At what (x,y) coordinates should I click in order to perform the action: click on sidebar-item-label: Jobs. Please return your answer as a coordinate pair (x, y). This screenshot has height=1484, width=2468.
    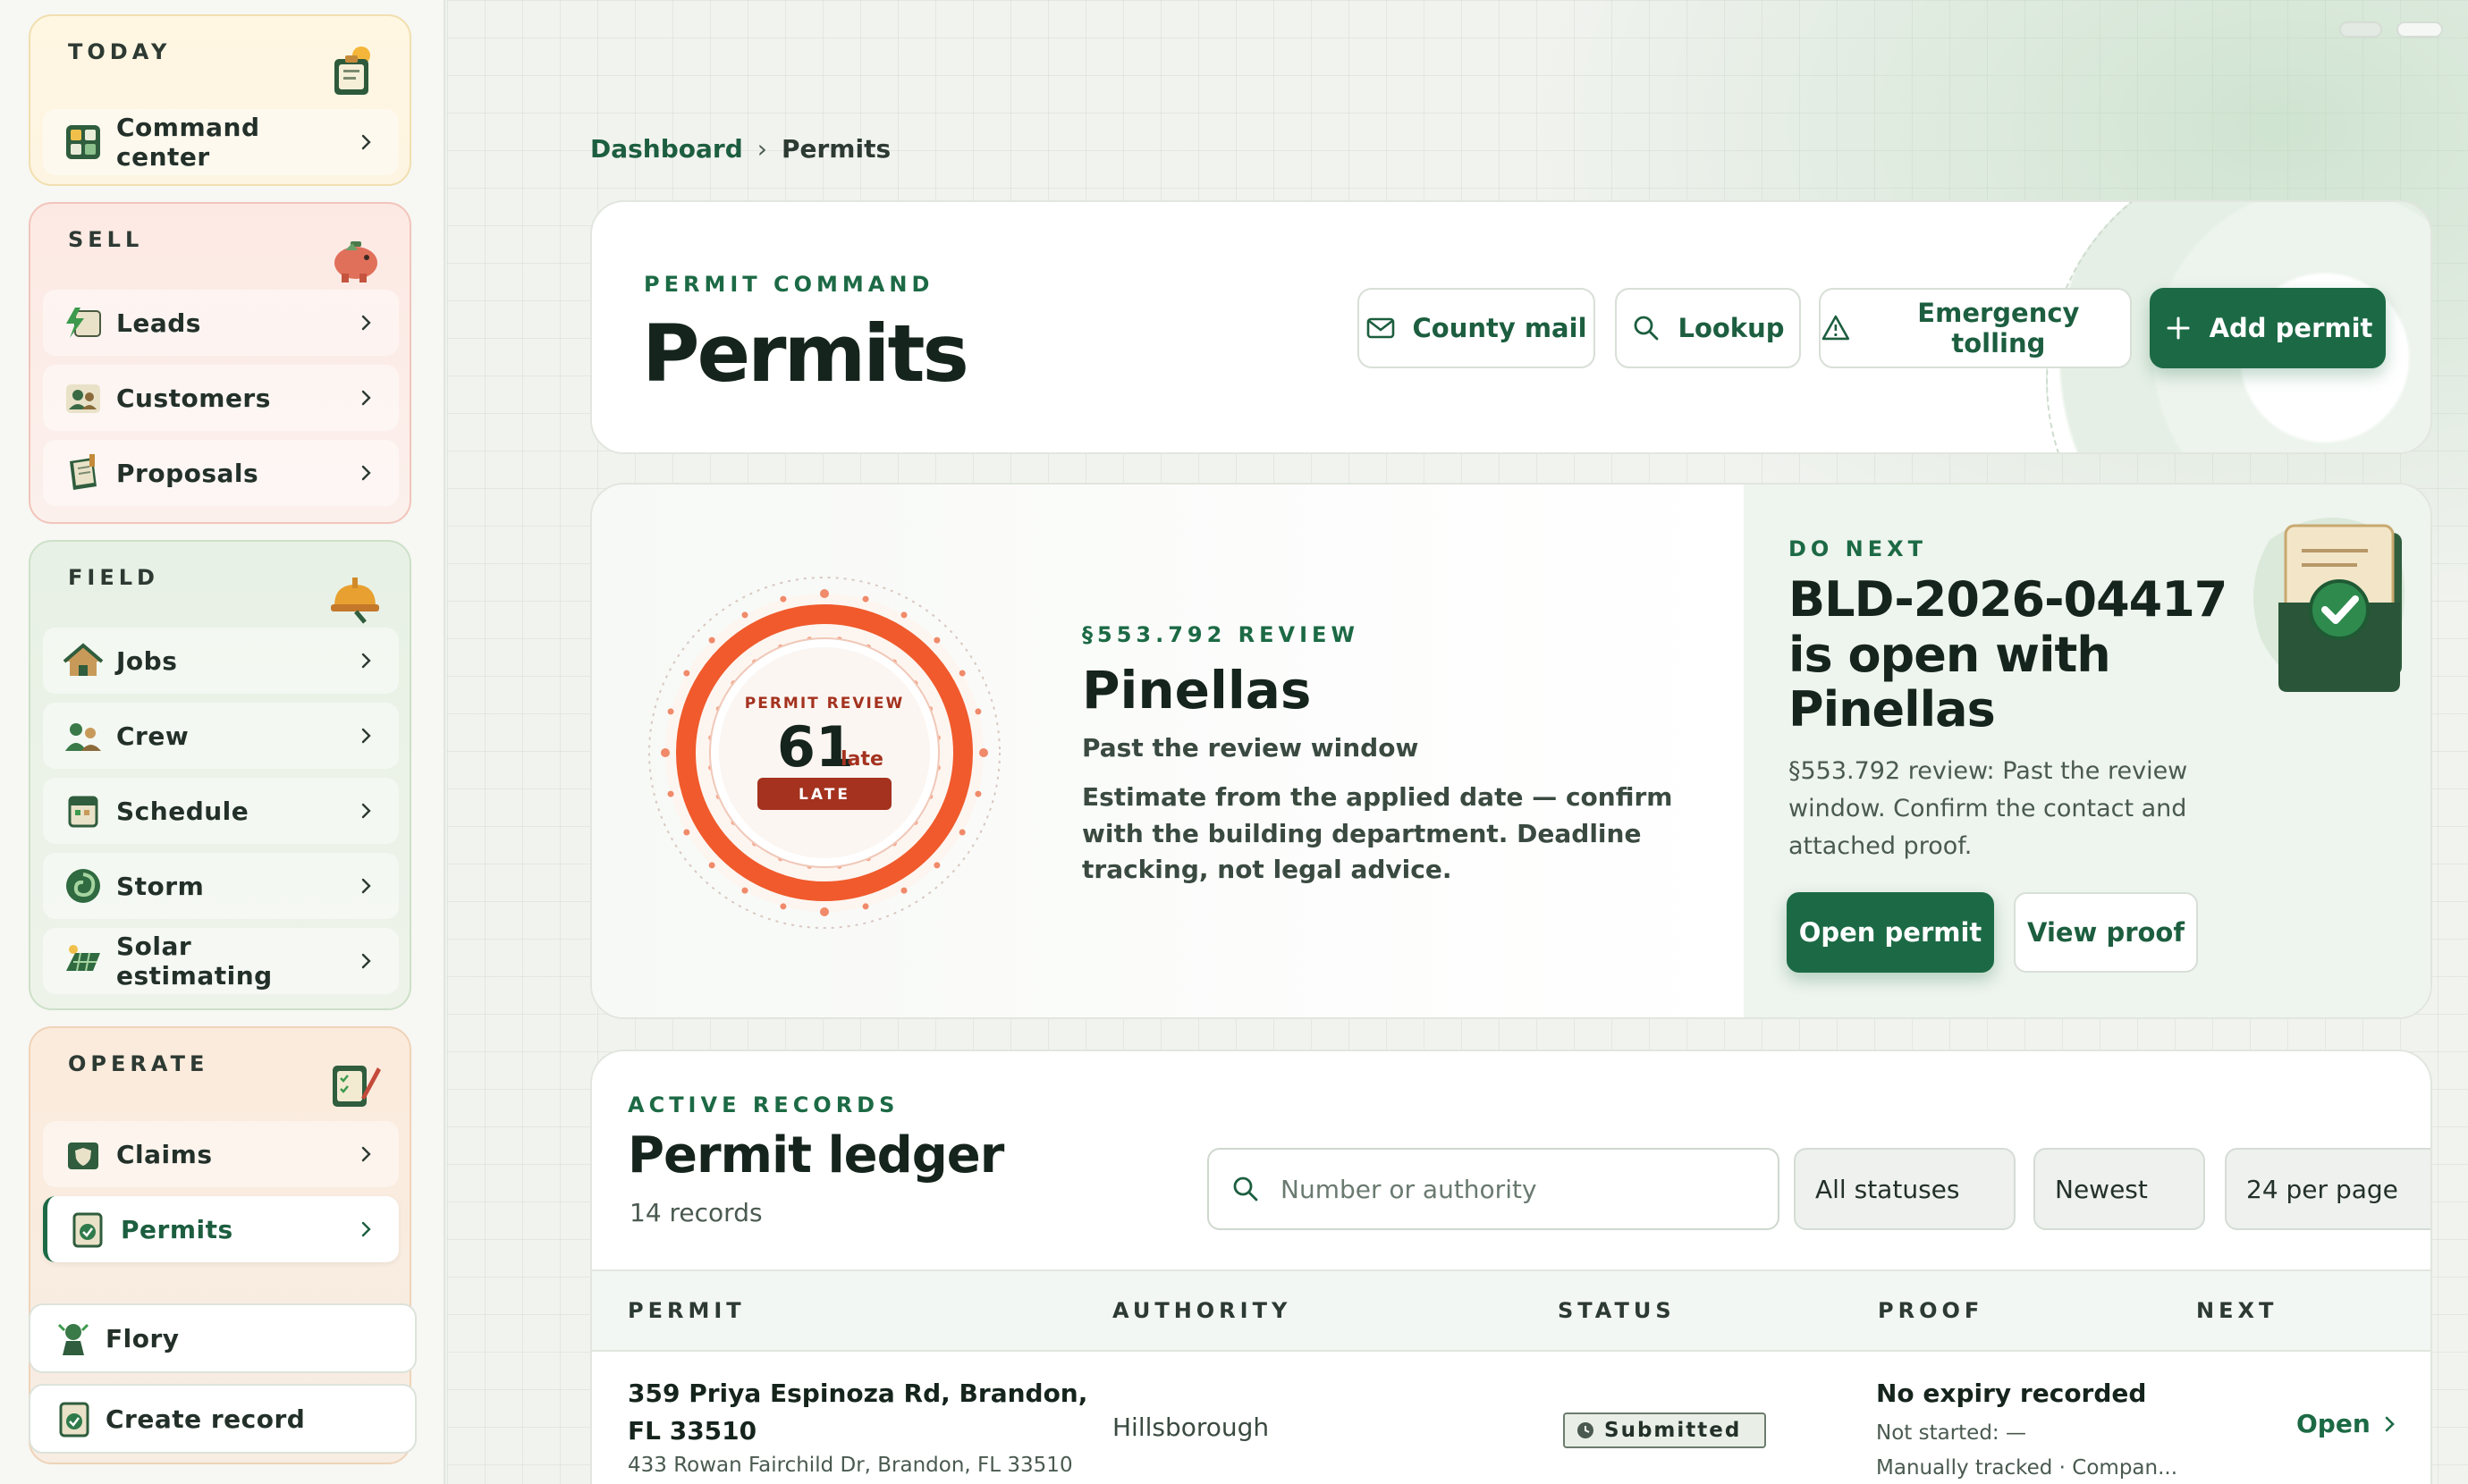
    Looking at the image, I should click on (147, 660).